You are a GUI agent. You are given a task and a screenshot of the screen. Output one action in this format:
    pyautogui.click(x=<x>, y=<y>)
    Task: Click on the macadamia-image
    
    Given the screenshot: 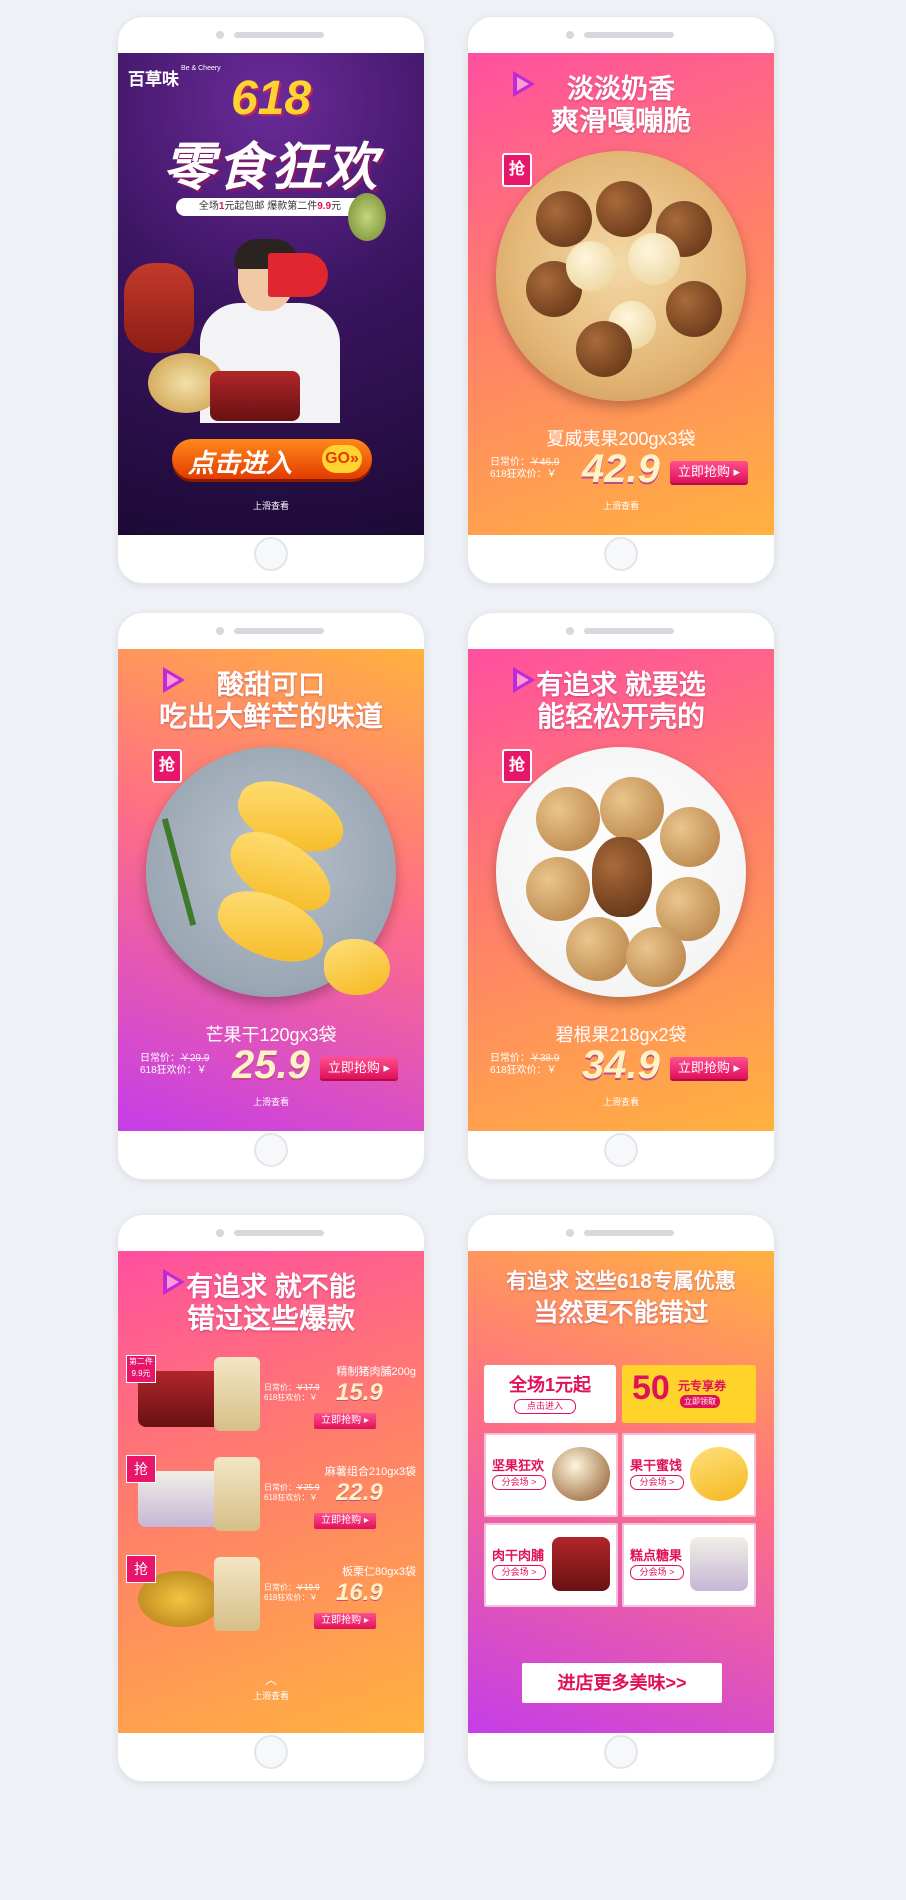 What is the action you would take?
    pyautogui.click(x=581, y=1474)
    